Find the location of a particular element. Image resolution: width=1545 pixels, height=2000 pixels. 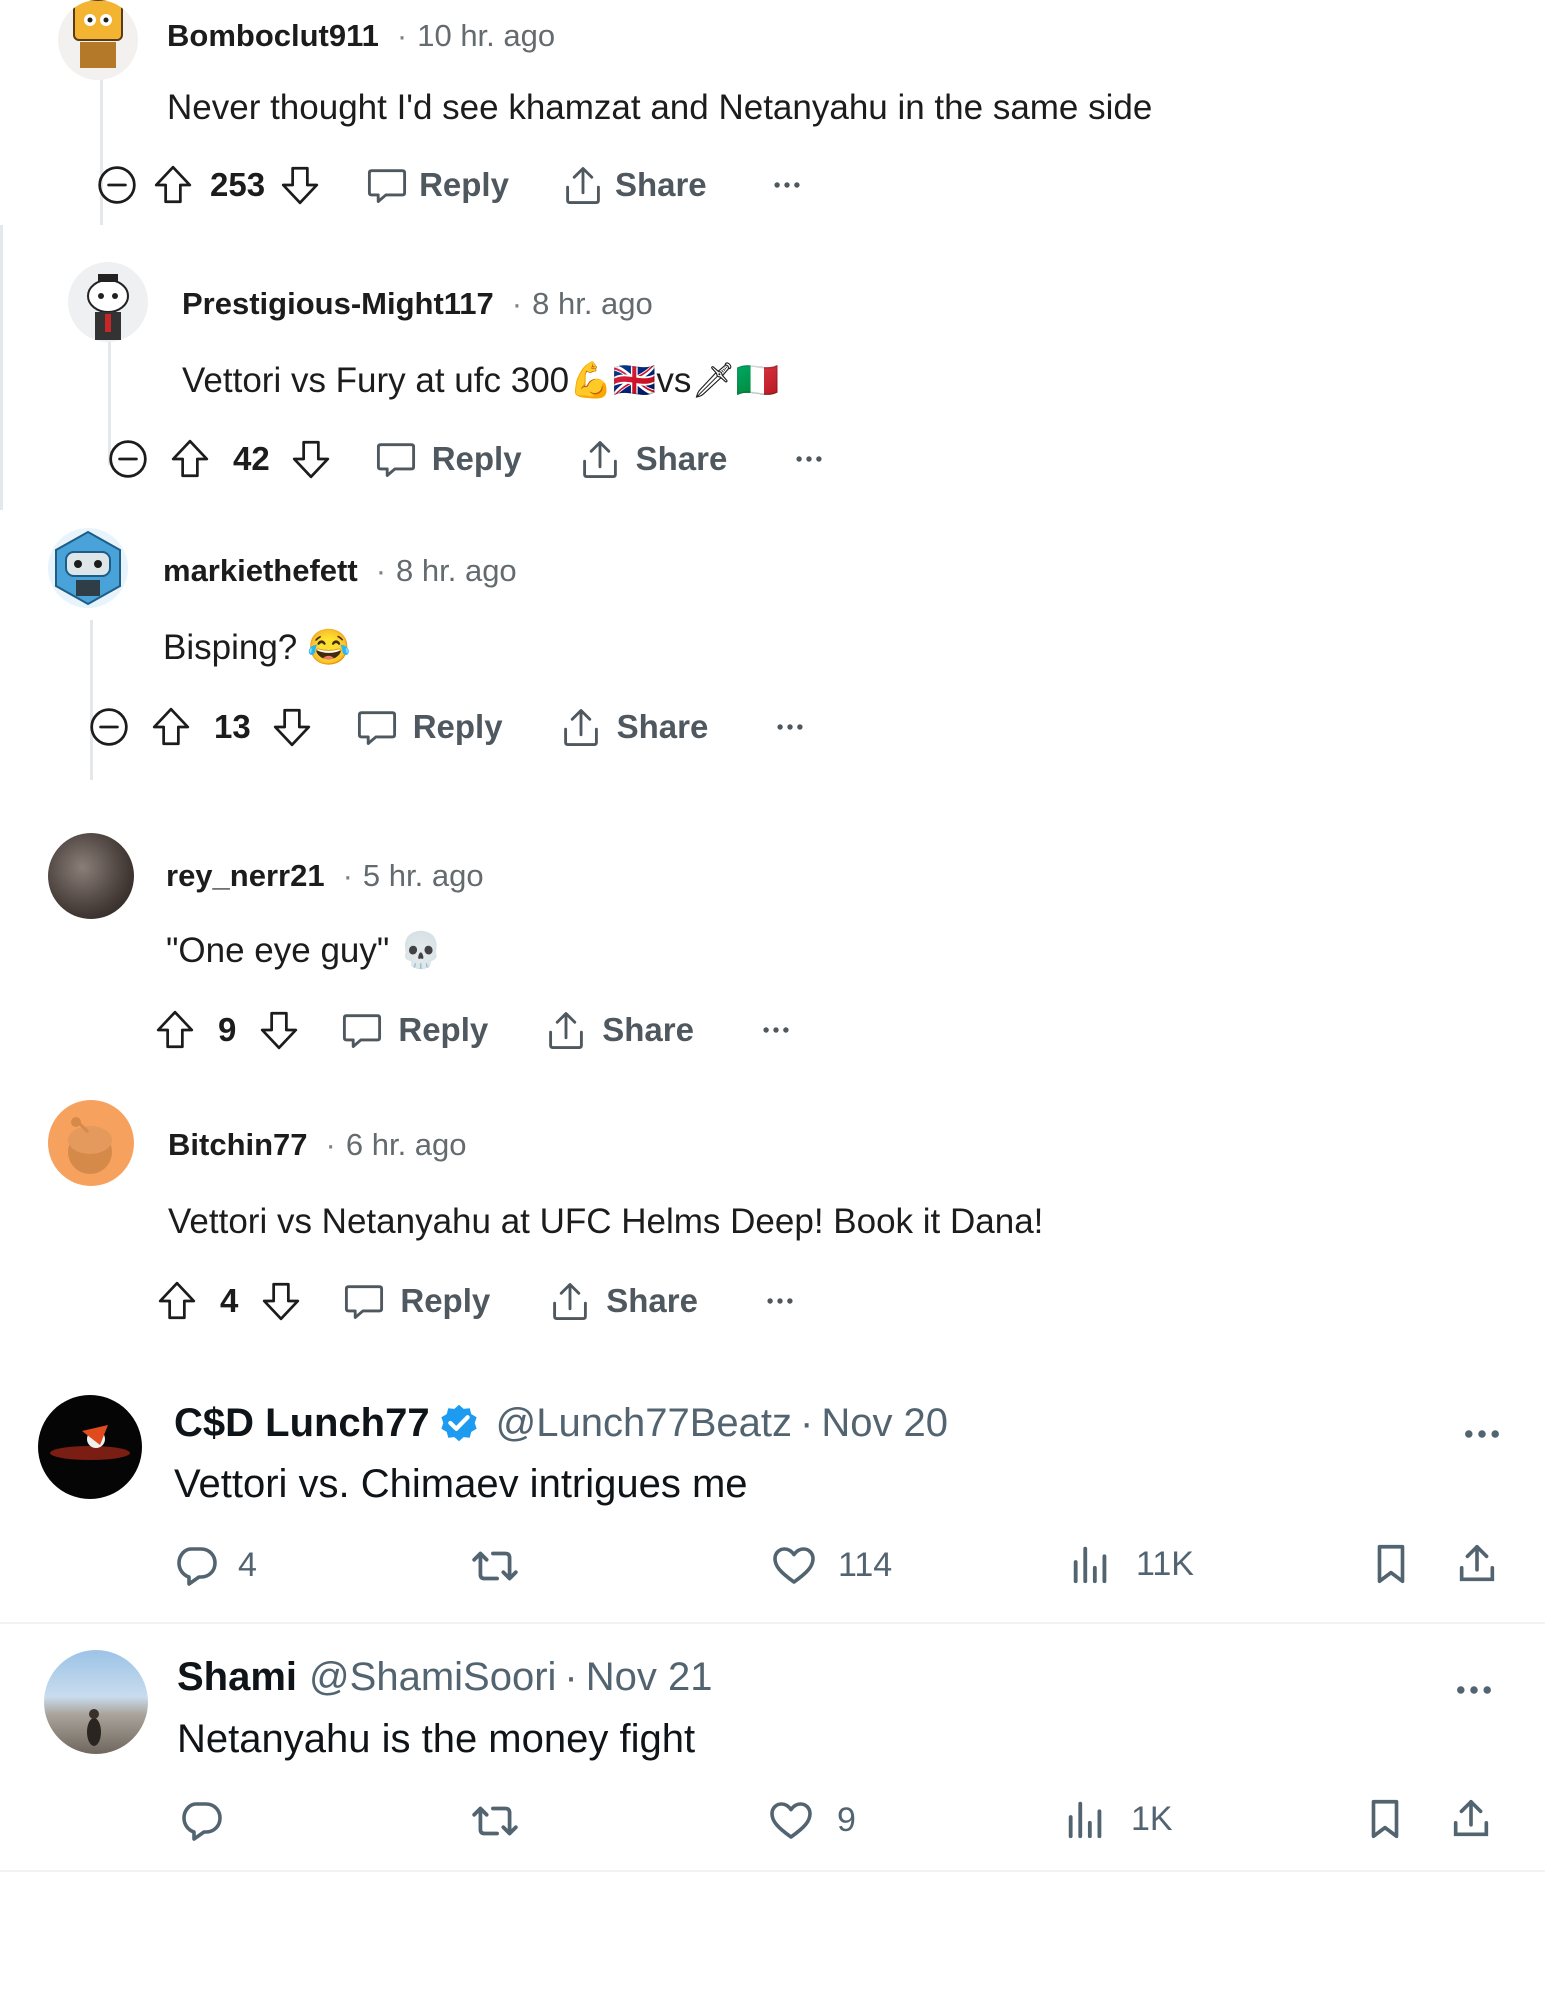

comment-text: Vettori vs Fury at ufc 300💪🇬🇧vs🗡🇮🇹 is located at coordinates (480, 380).